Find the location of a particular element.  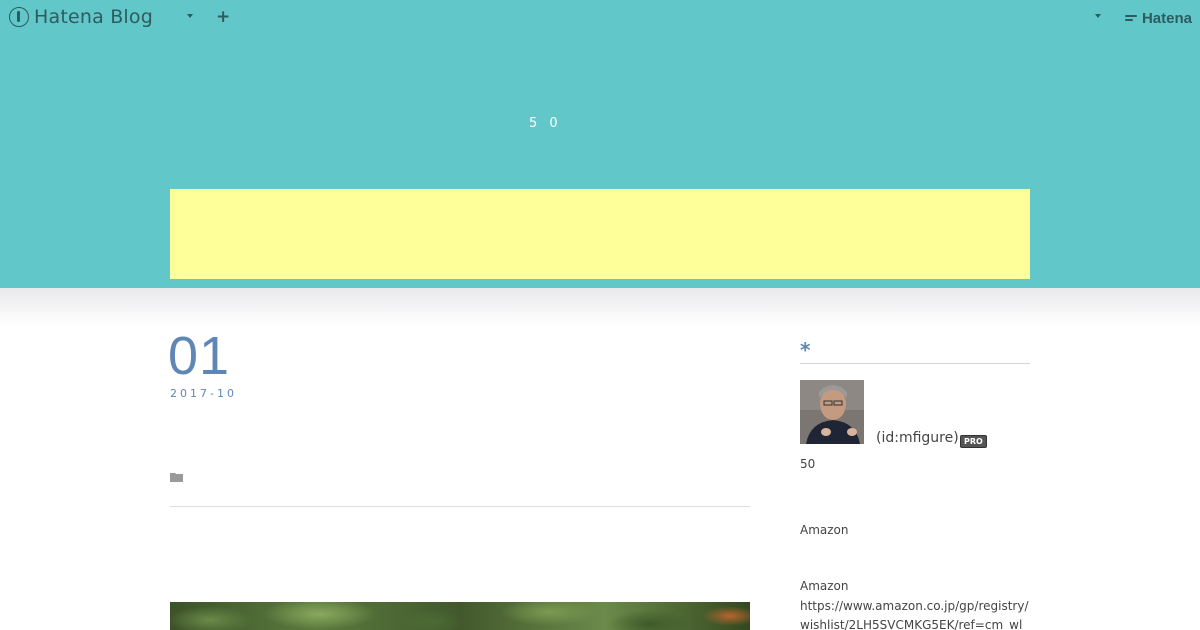

hatena-brand-label: Hatena is located at coordinates (1166, 18).